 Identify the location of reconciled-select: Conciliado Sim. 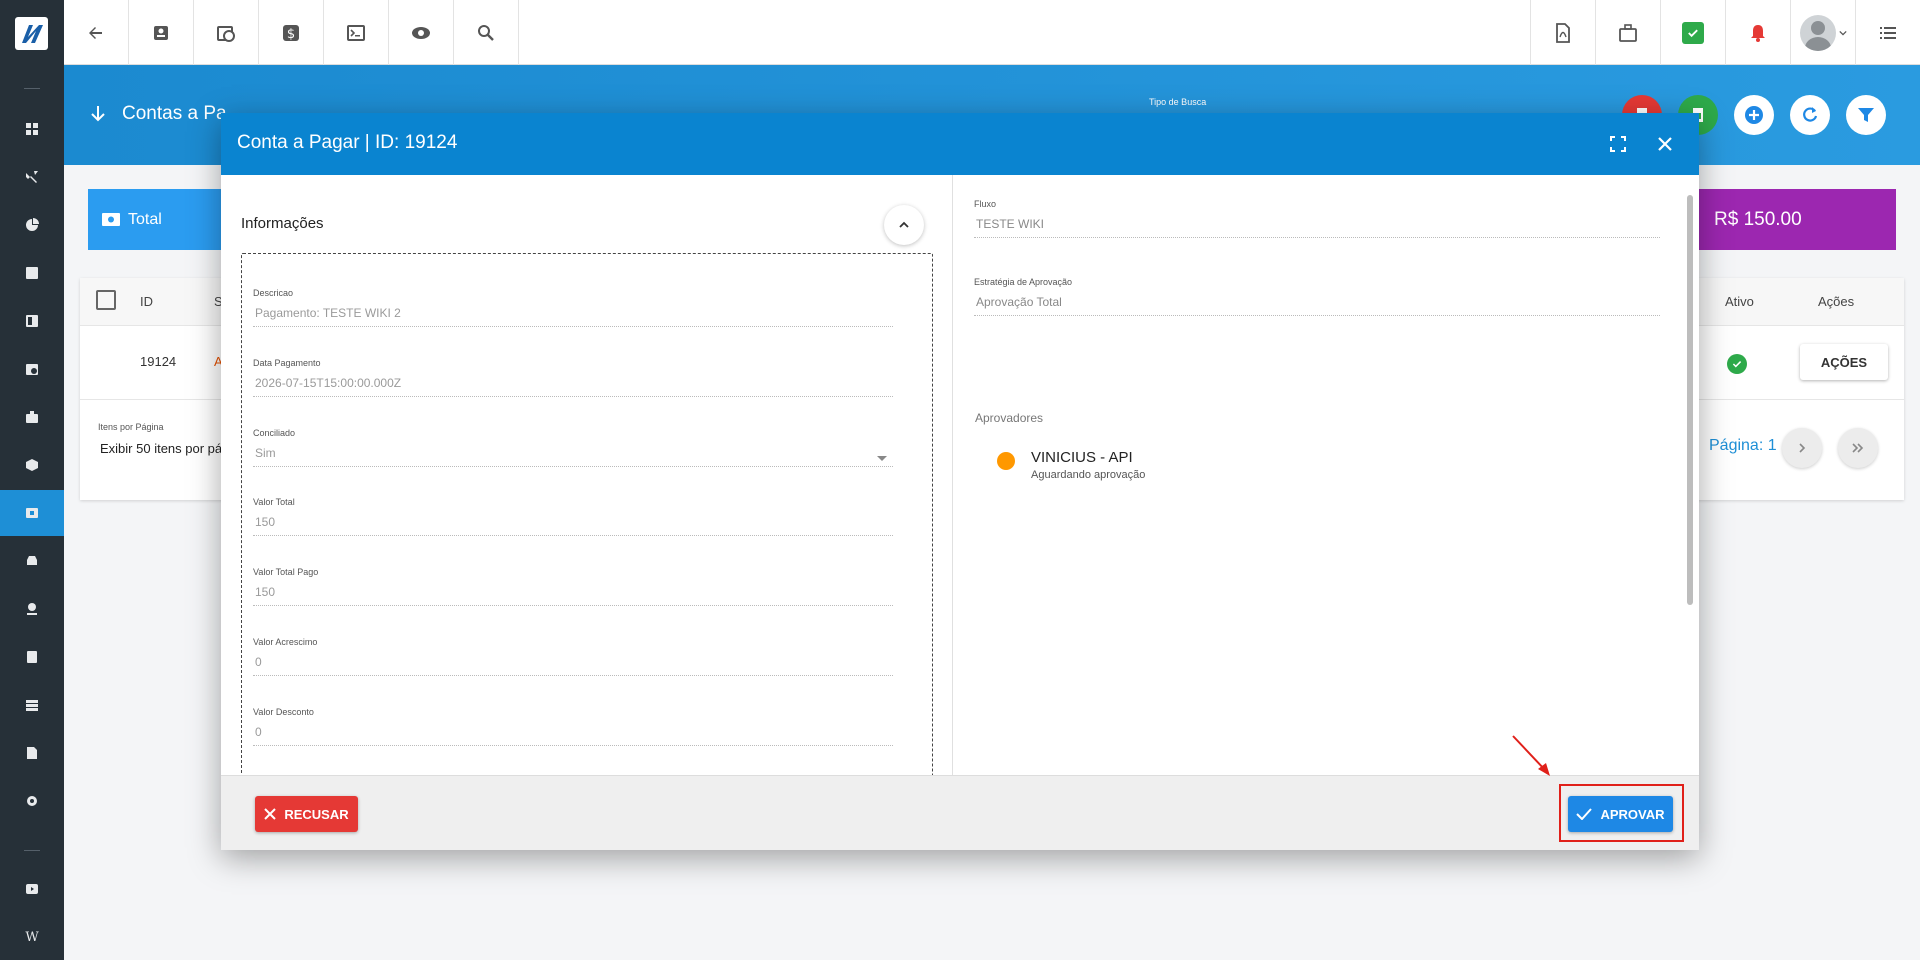
(573, 447).